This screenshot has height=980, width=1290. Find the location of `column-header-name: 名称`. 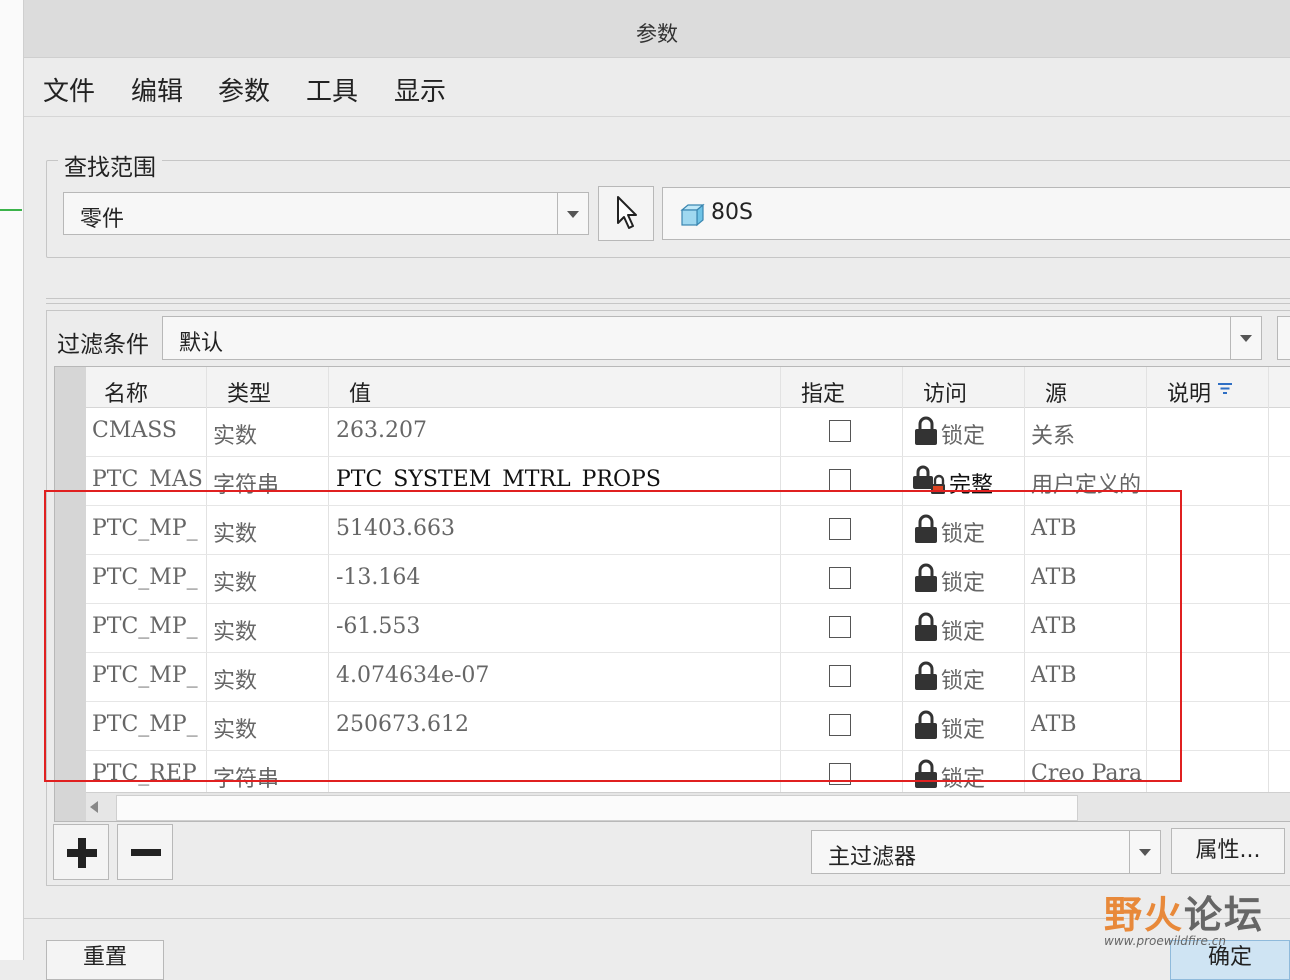

column-header-name: 名称 is located at coordinates (146, 387).